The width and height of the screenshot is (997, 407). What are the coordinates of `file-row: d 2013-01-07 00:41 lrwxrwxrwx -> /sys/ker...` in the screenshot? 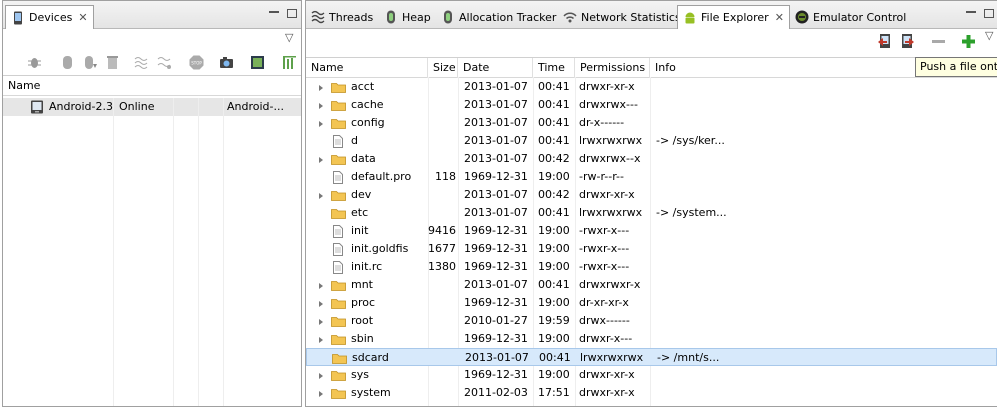 It's located at (651, 141).